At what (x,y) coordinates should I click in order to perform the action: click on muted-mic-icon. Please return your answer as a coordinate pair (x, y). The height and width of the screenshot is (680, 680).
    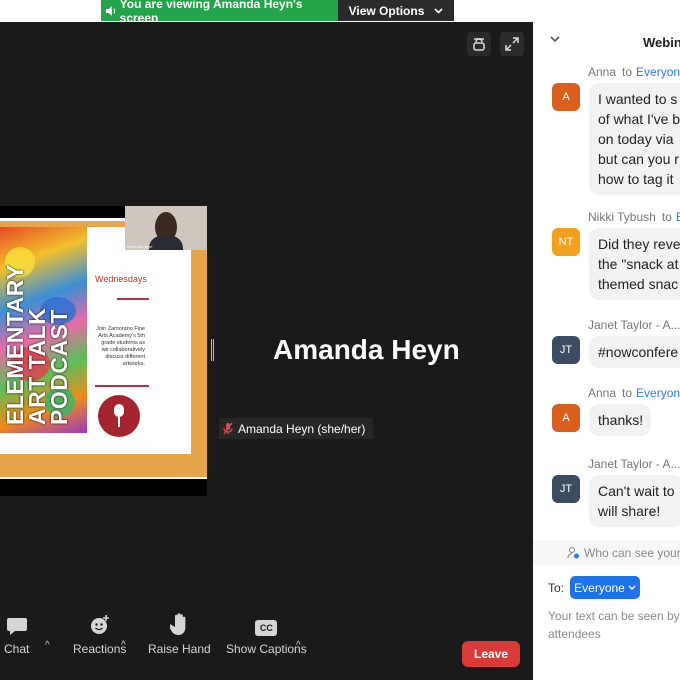
    Looking at the image, I should click on (228, 428).